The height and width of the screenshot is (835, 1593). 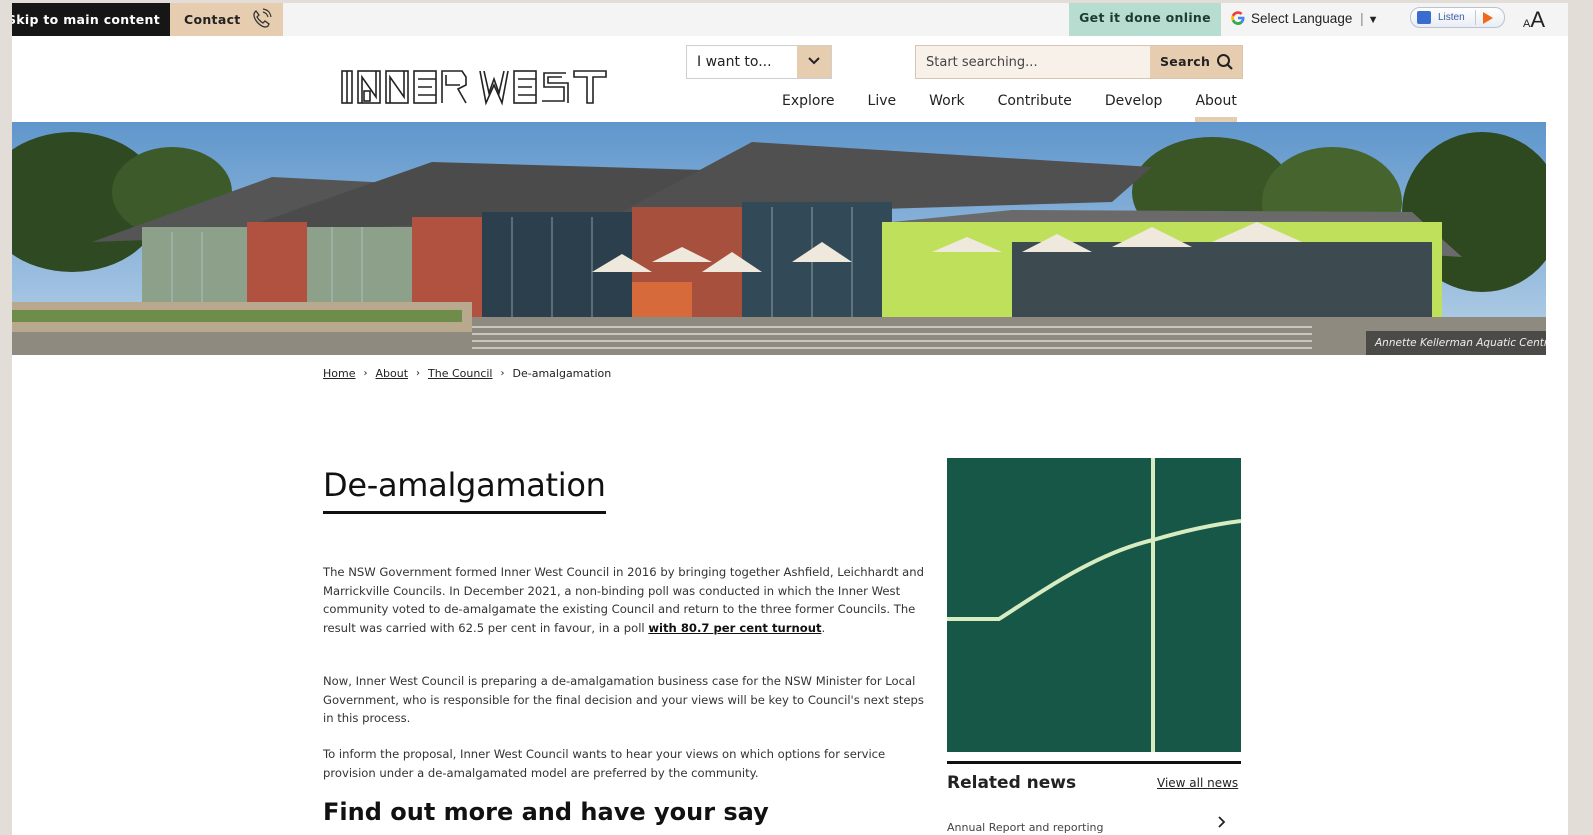 I want to click on skip-to-main-link: Skip to main content, so click(x=91, y=19).